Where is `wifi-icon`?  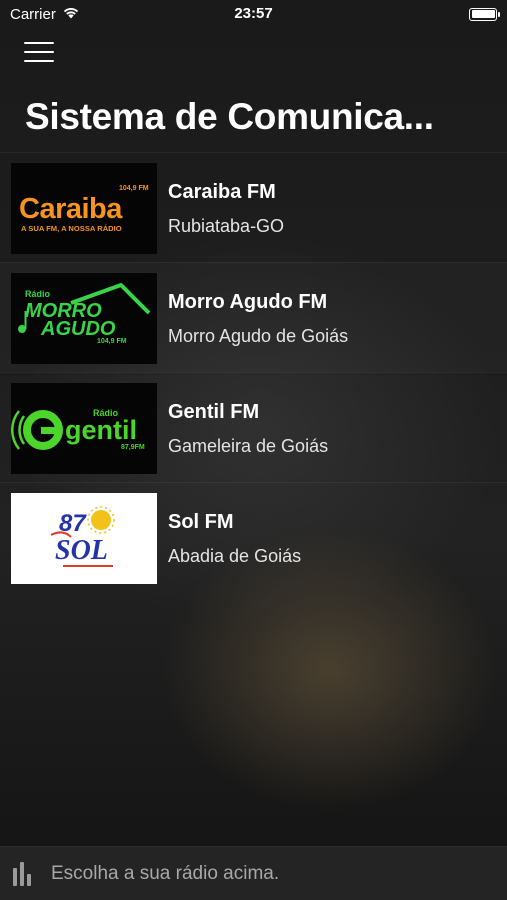
wifi-icon is located at coordinates (71, 14).